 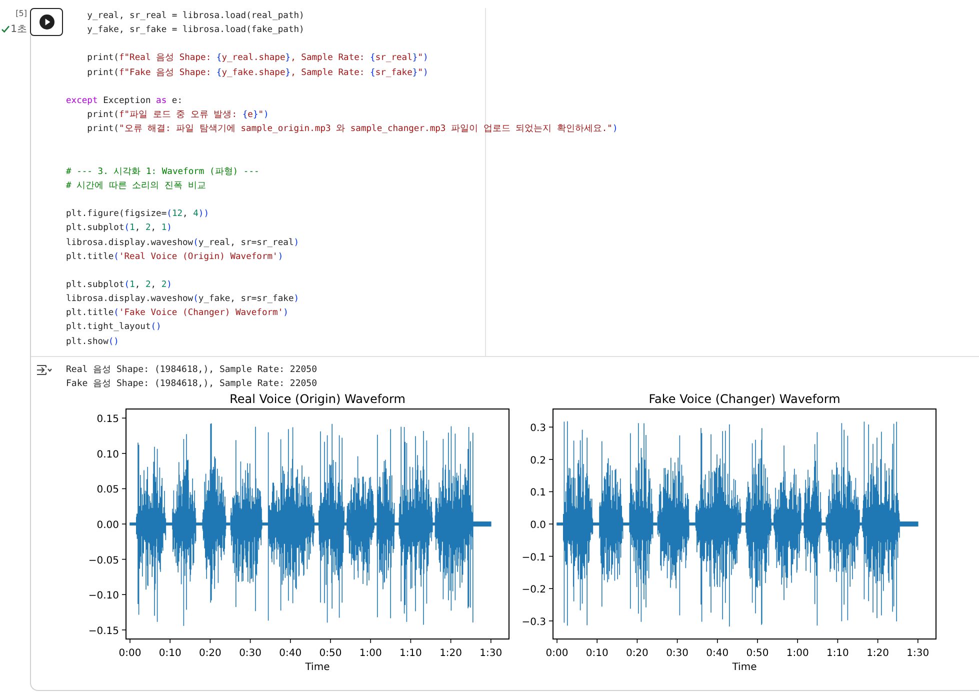 I want to click on tick-label: 0.10, so click(x=107, y=455).